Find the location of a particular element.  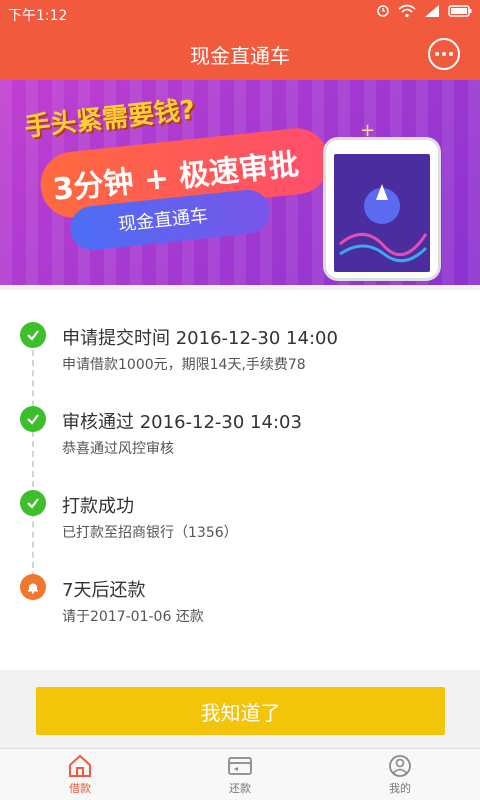

step-title: 7天后还款 is located at coordinates (104, 590).